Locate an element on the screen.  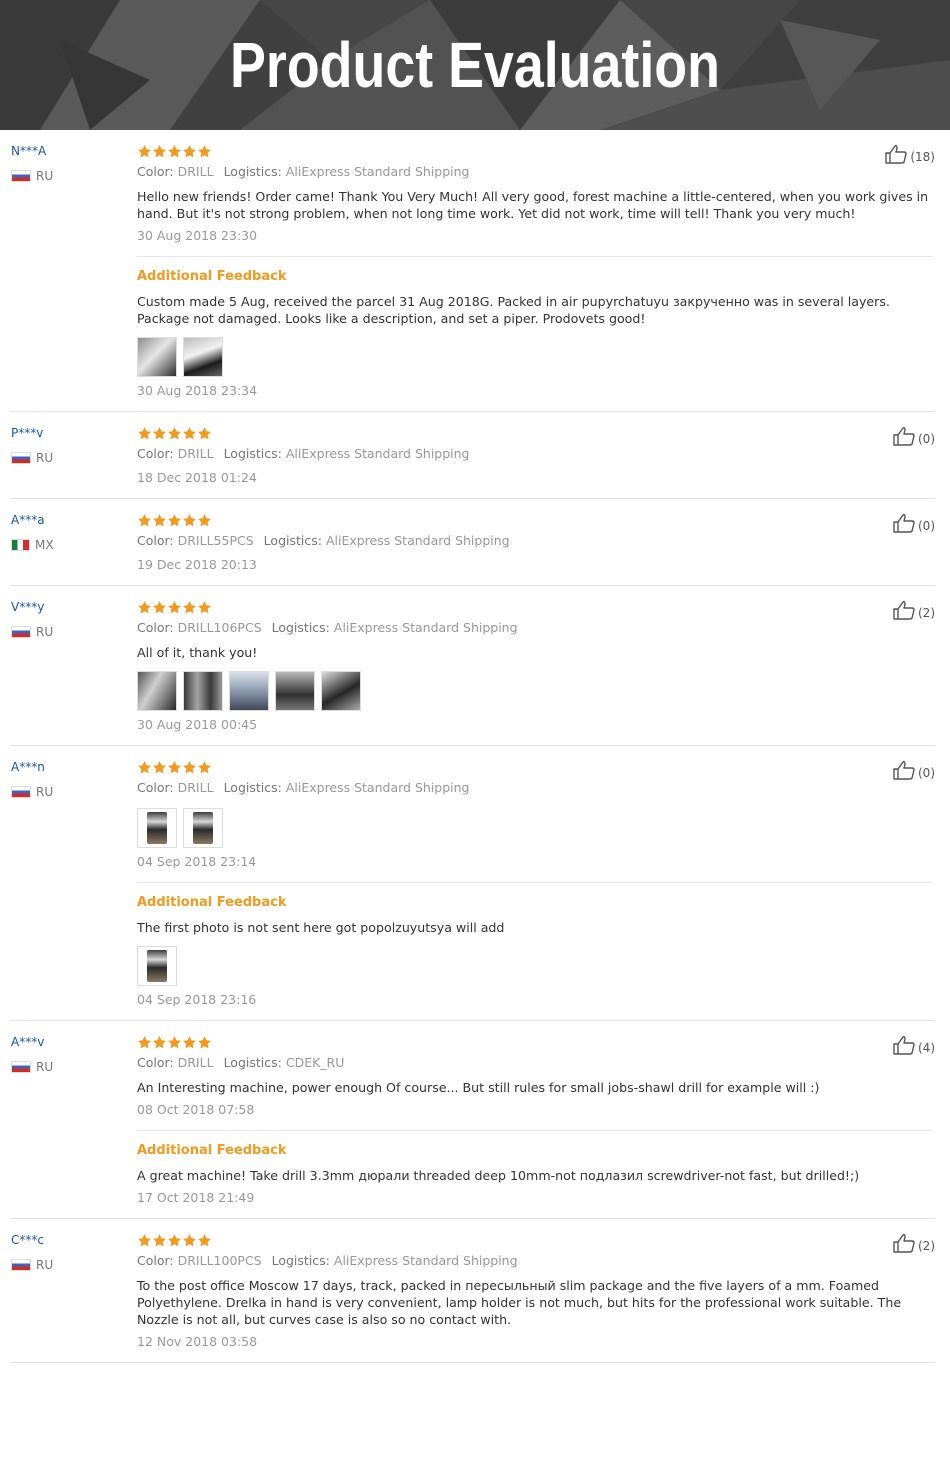
additional-feedback-heading: Additional Feedback is located at coordinates (212, 1150).